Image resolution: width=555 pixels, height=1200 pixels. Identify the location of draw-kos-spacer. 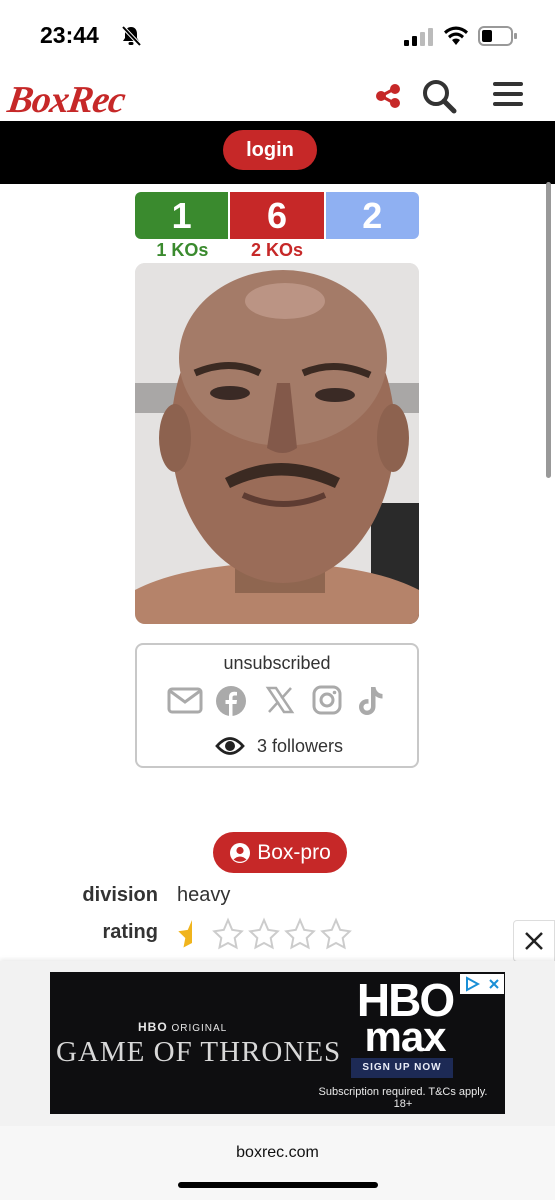
(371, 251).